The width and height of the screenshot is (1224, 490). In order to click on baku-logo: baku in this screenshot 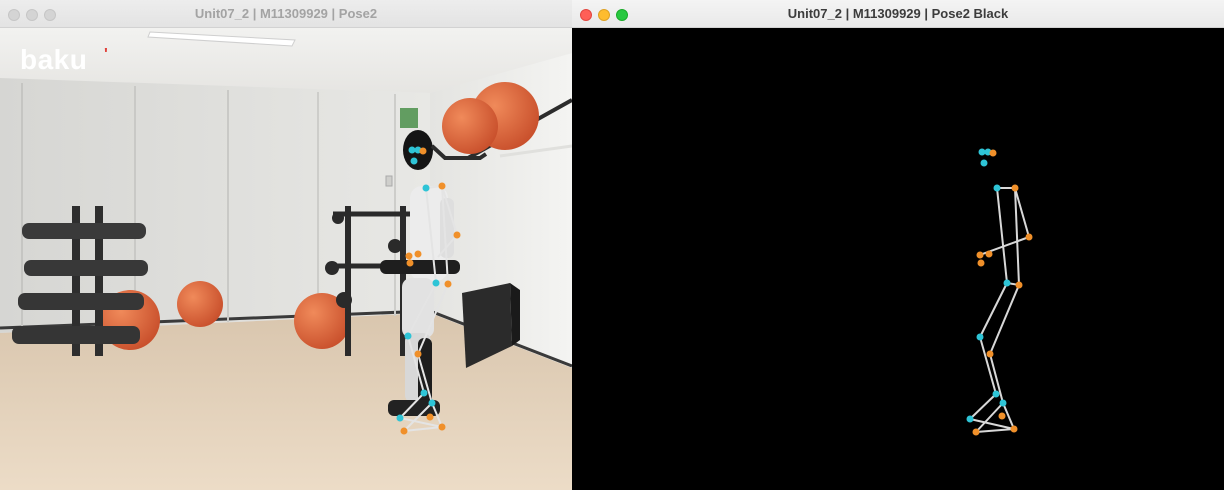, I will do `click(54, 59)`.